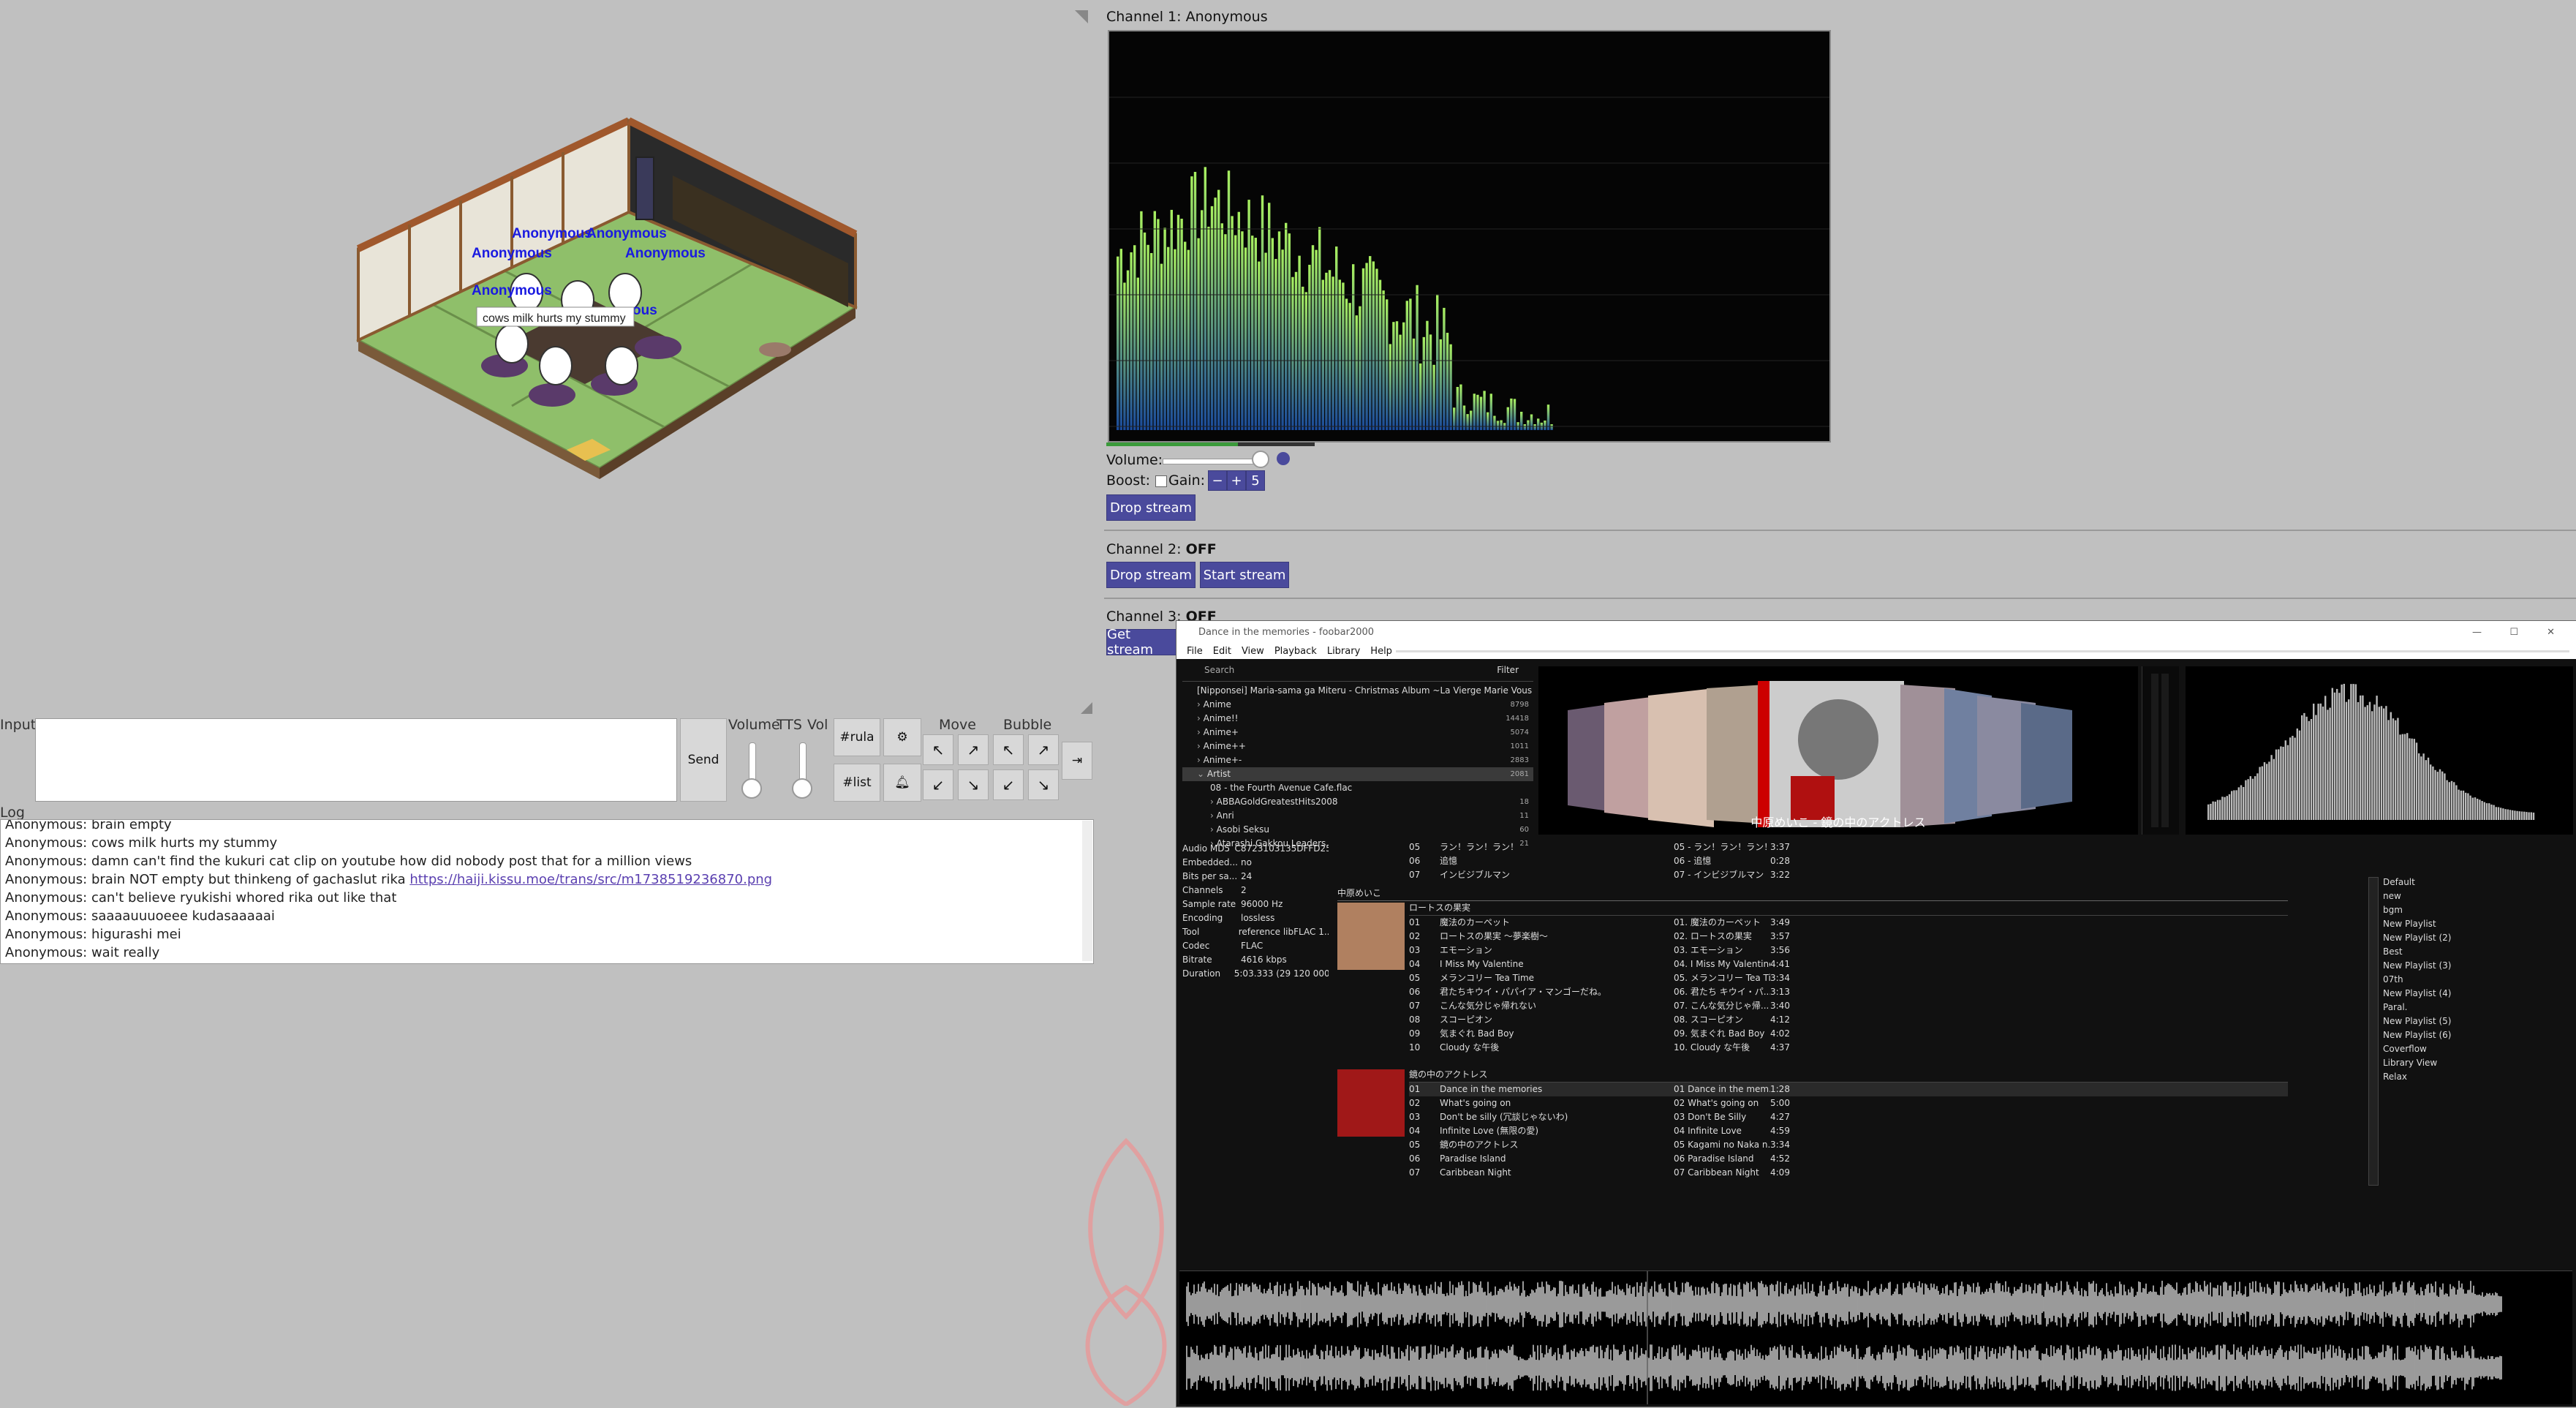 The width and height of the screenshot is (2576, 1408). Describe the element at coordinates (1343, 651) in the screenshot. I see `menu-library: Library` at that location.